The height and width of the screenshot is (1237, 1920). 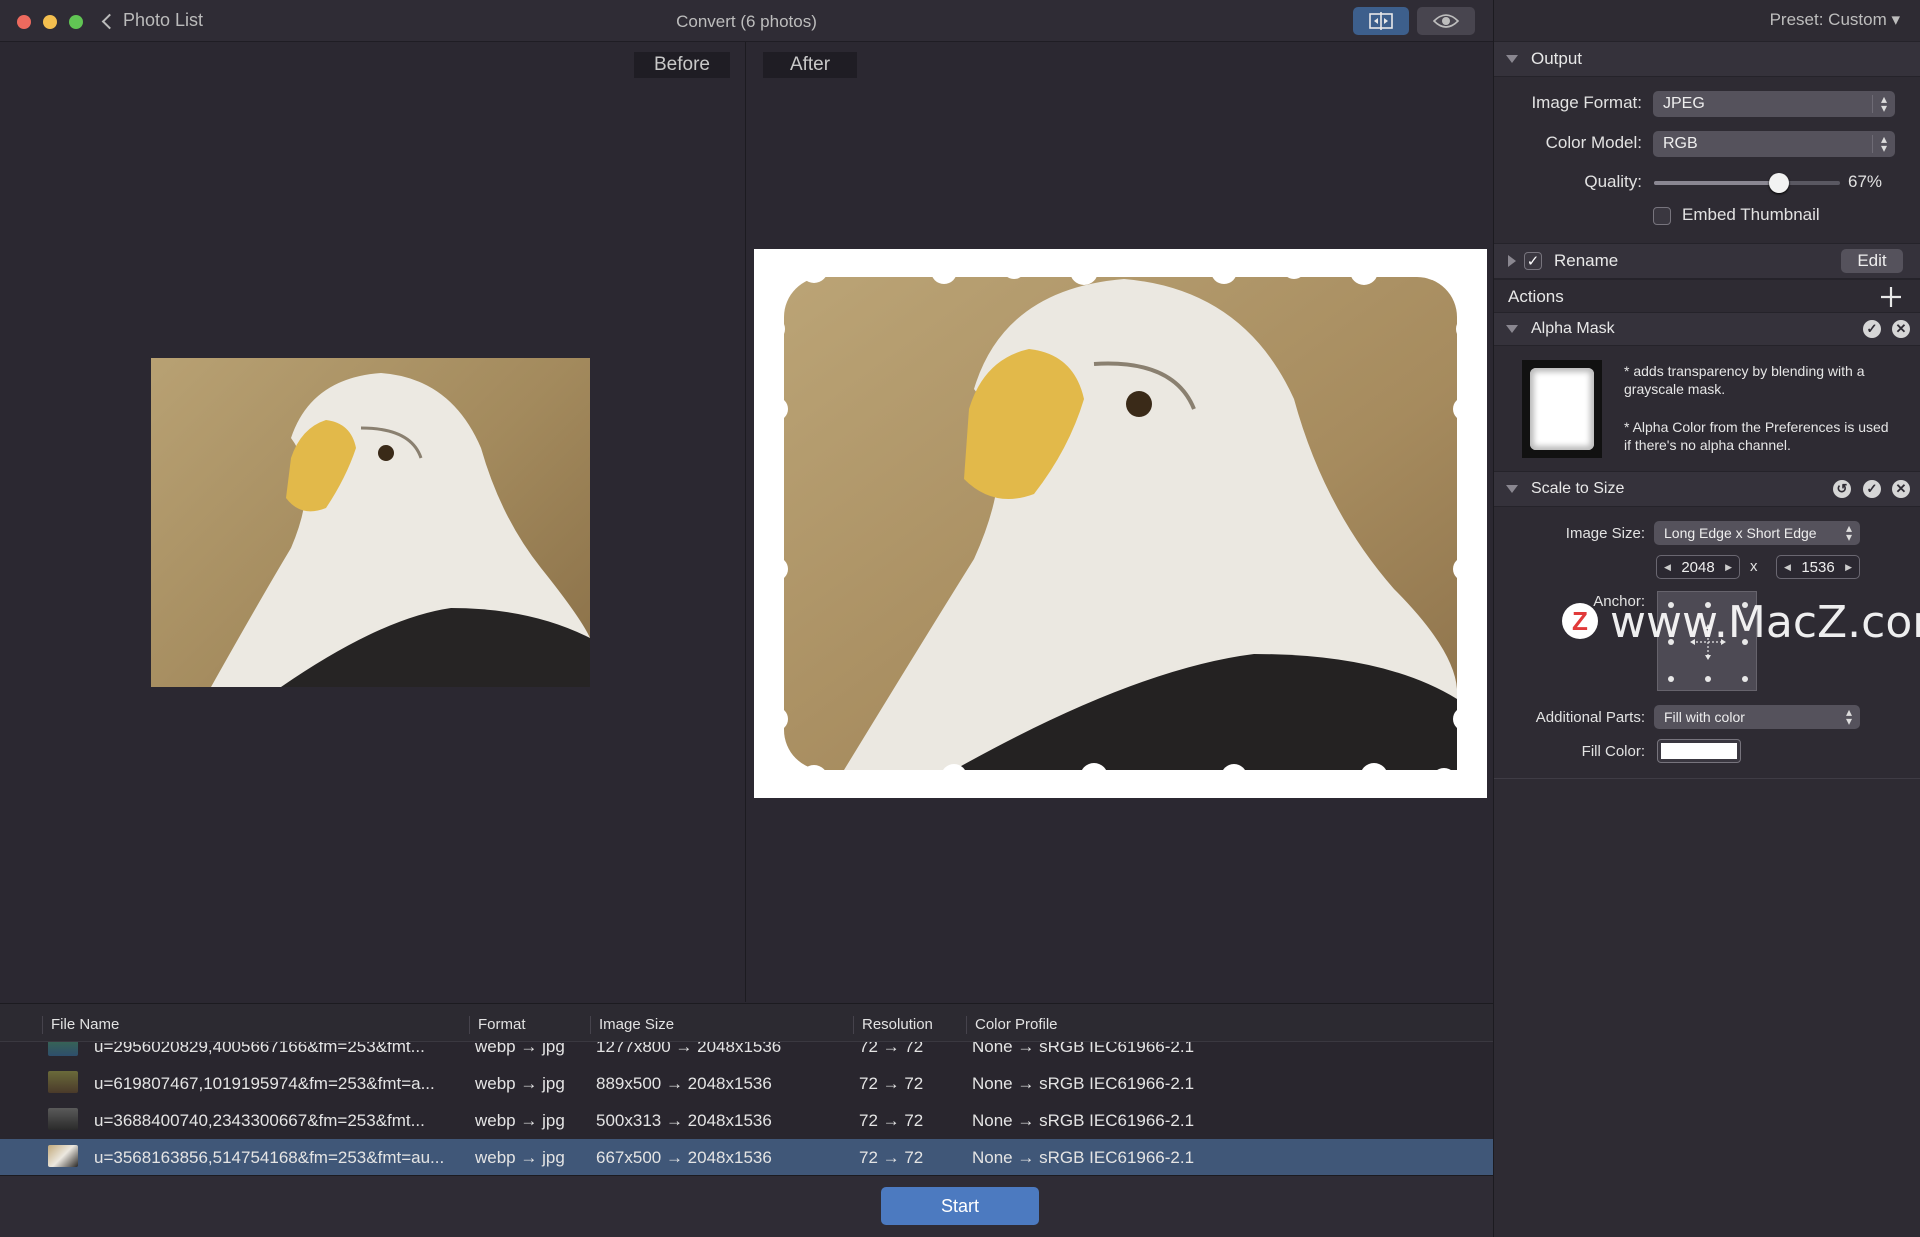 What do you see at coordinates (810, 65) in the screenshot?
I see `after-label: After` at bounding box center [810, 65].